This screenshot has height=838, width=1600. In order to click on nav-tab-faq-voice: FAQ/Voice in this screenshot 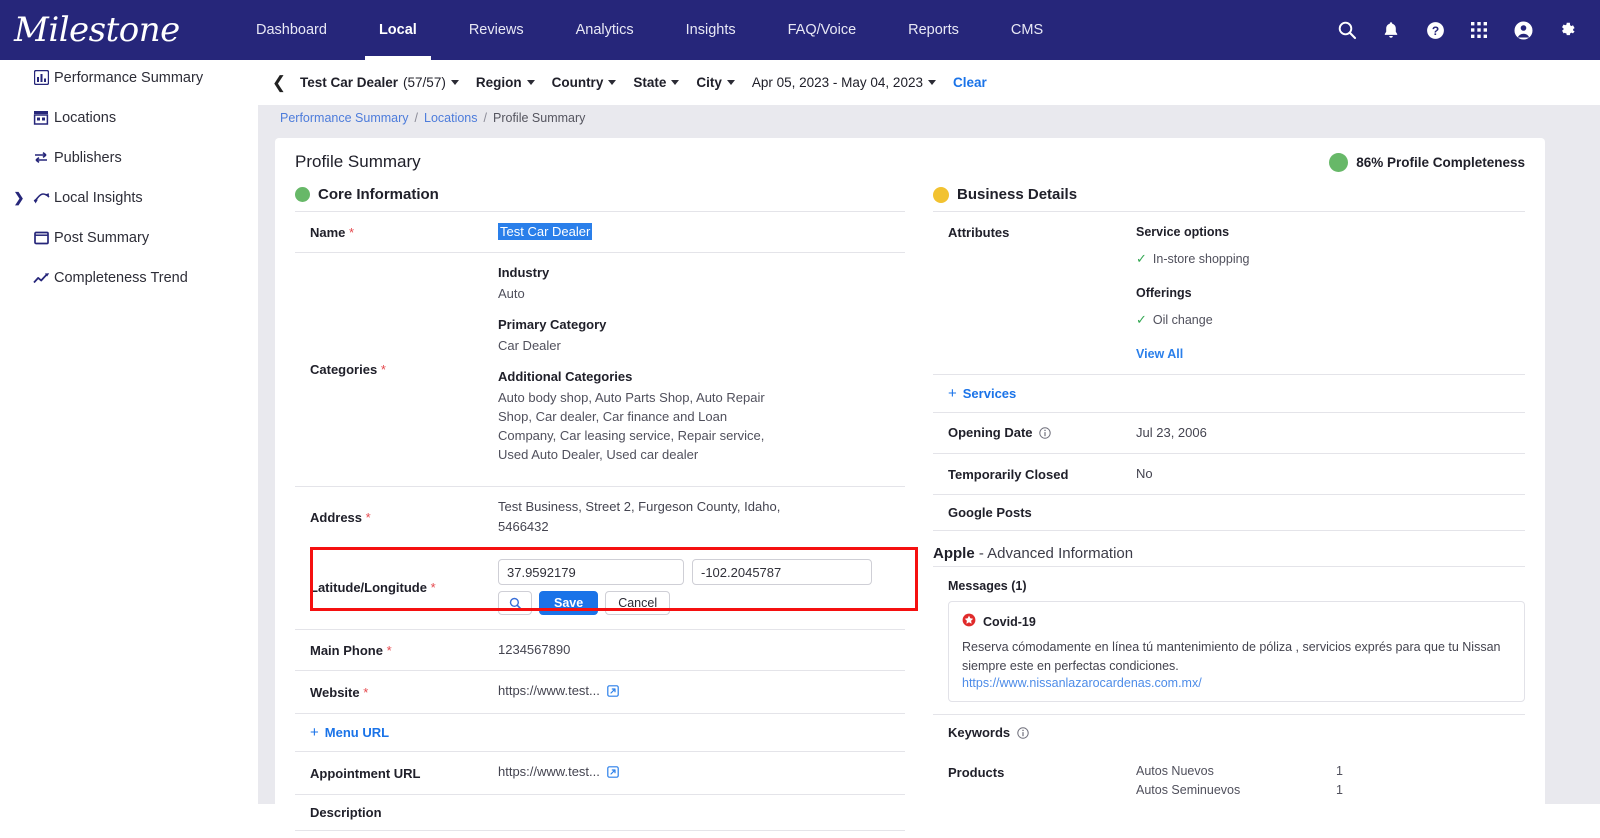, I will do `click(822, 30)`.